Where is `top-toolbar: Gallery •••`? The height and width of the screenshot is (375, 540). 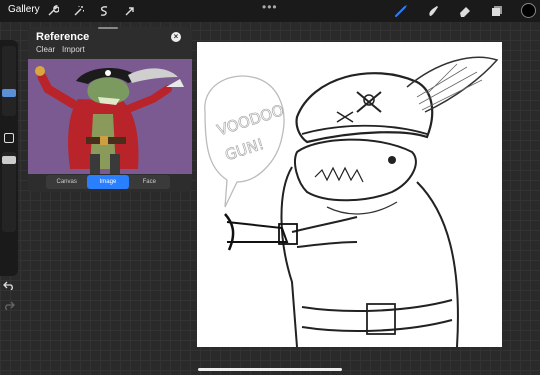
top-toolbar: Gallery ••• is located at coordinates (270, 11).